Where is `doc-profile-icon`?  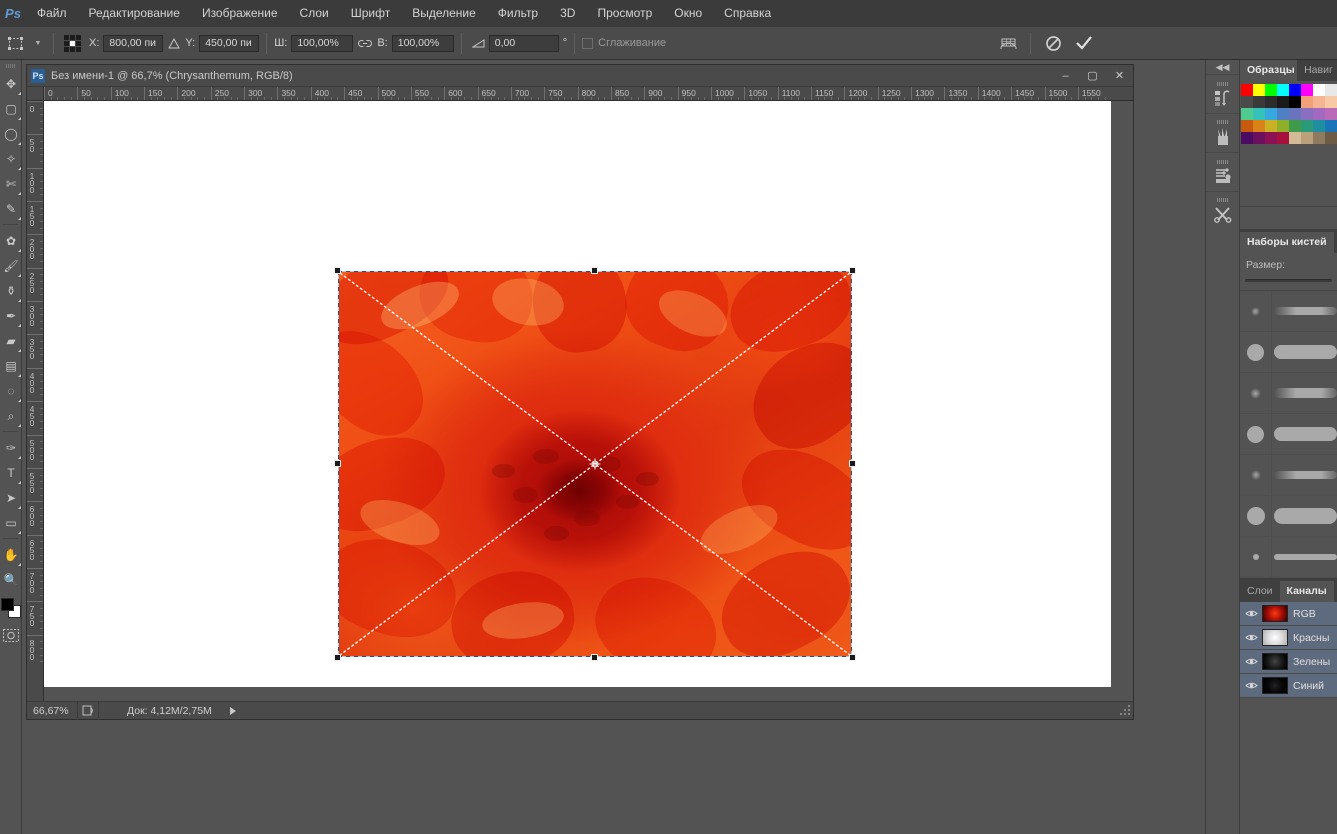
doc-profile-icon is located at coordinates (88, 710).